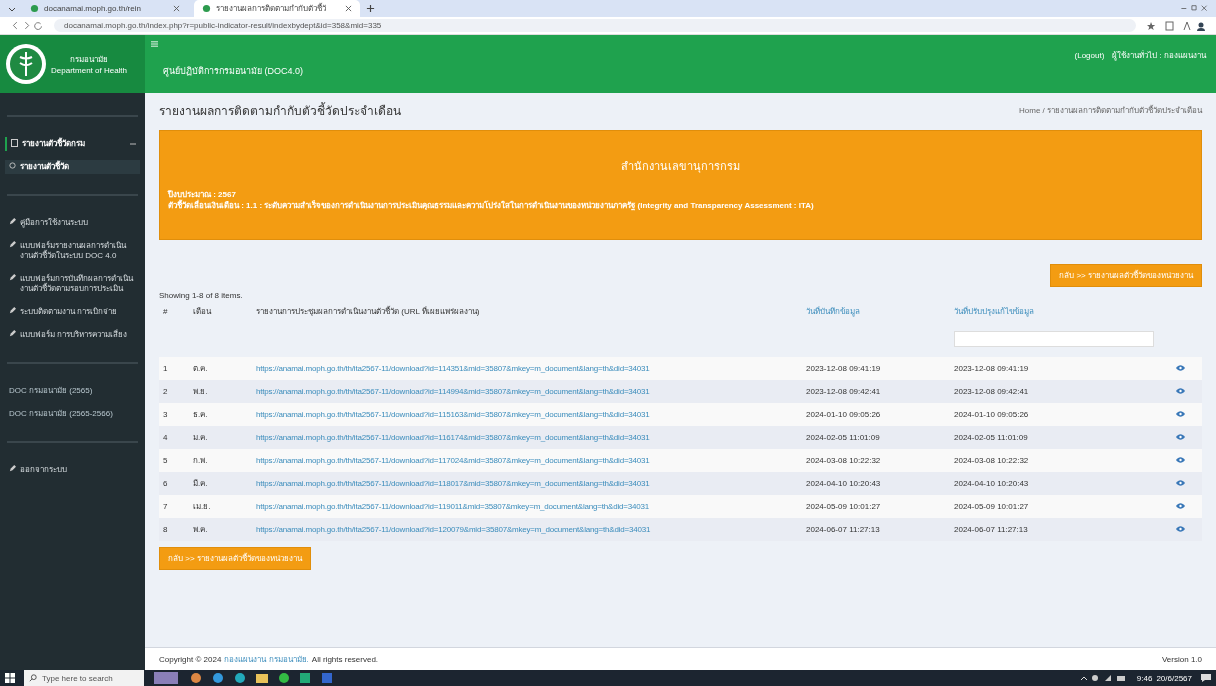 The height and width of the screenshot is (686, 1216). I want to click on banner-title: สำนักงานเลขานุการกรม, so click(680, 167).